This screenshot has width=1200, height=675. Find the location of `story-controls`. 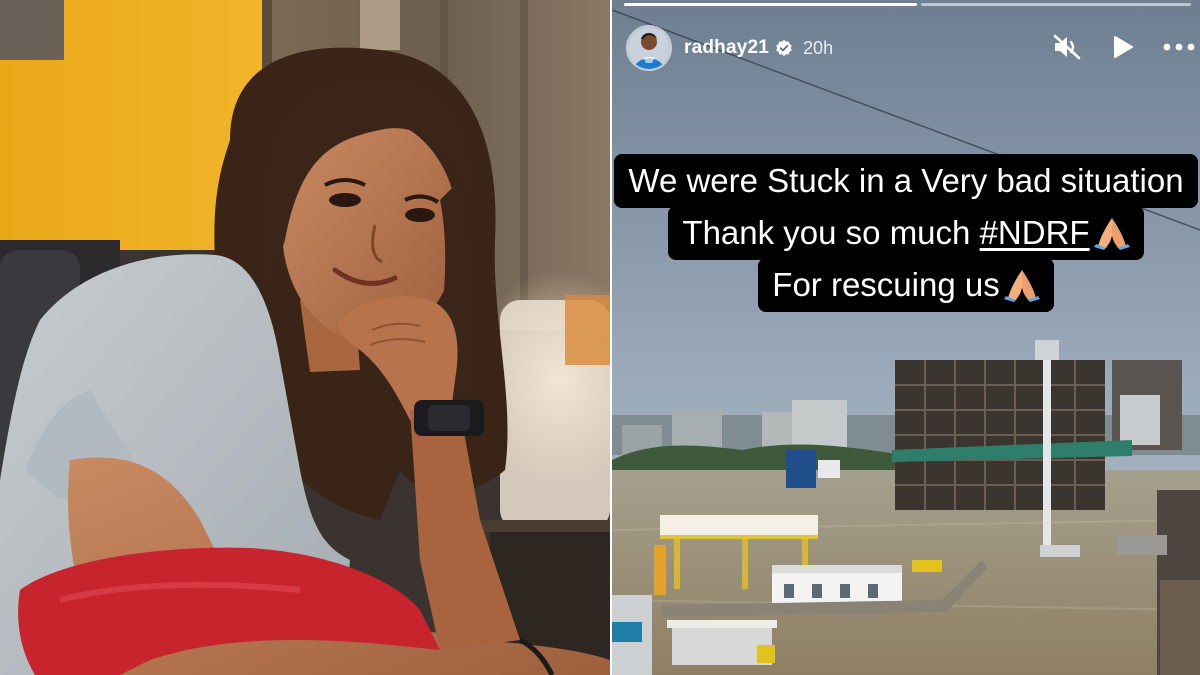

story-controls is located at coordinates (1123, 47).